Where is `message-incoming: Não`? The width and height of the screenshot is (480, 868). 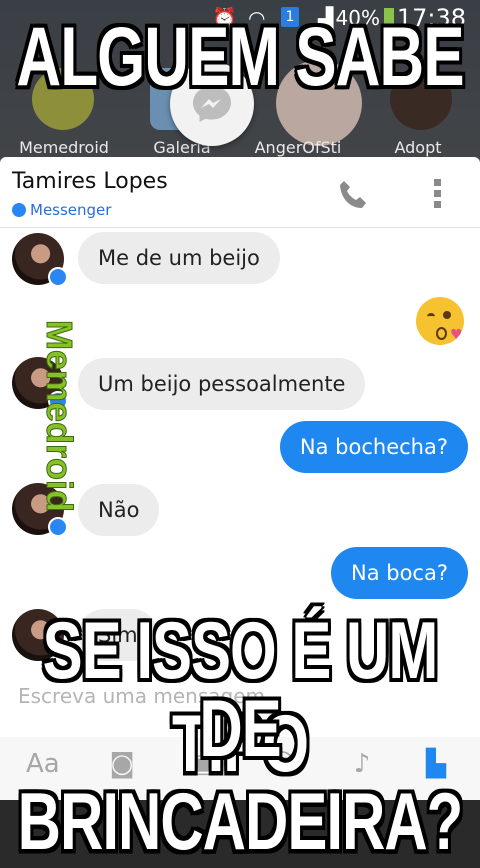 message-incoming: Não is located at coordinates (119, 510).